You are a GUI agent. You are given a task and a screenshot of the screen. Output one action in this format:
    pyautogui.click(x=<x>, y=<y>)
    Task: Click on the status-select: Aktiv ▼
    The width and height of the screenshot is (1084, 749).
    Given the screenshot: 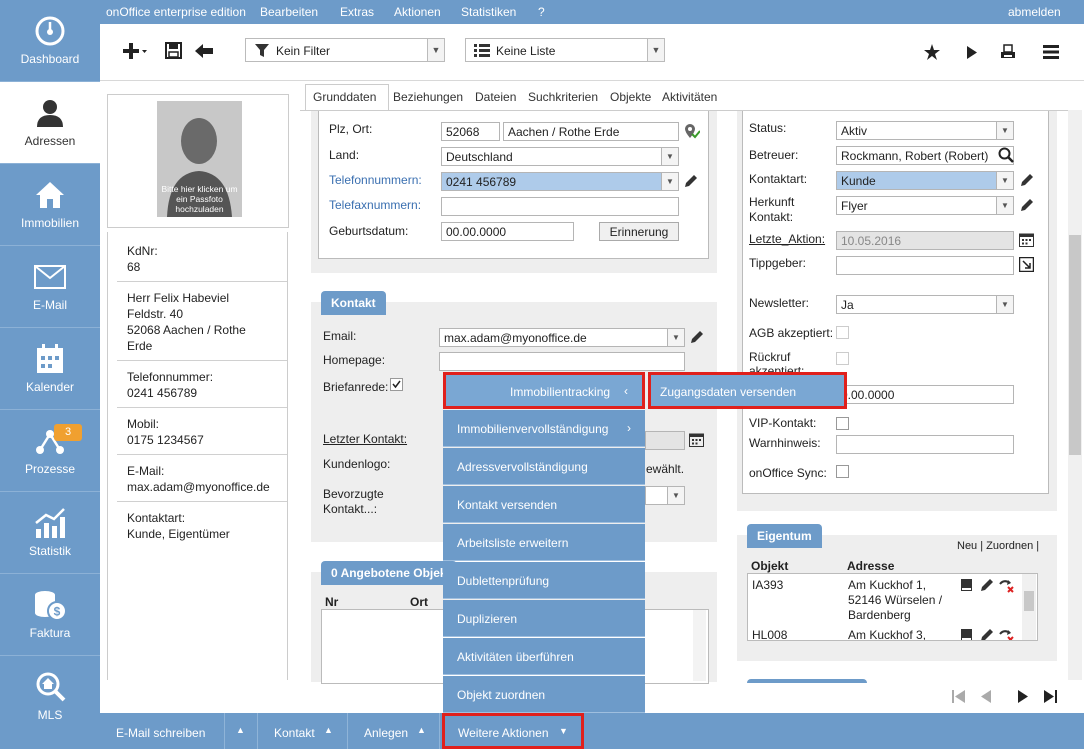 What is the action you would take?
    pyautogui.click(x=925, y=130)
    